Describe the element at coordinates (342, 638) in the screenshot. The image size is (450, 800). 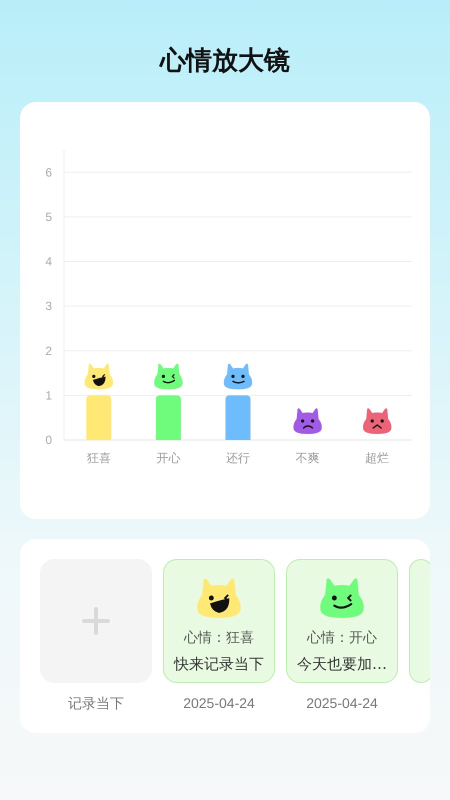
I see `mood-text: 心情：开心` at that location.